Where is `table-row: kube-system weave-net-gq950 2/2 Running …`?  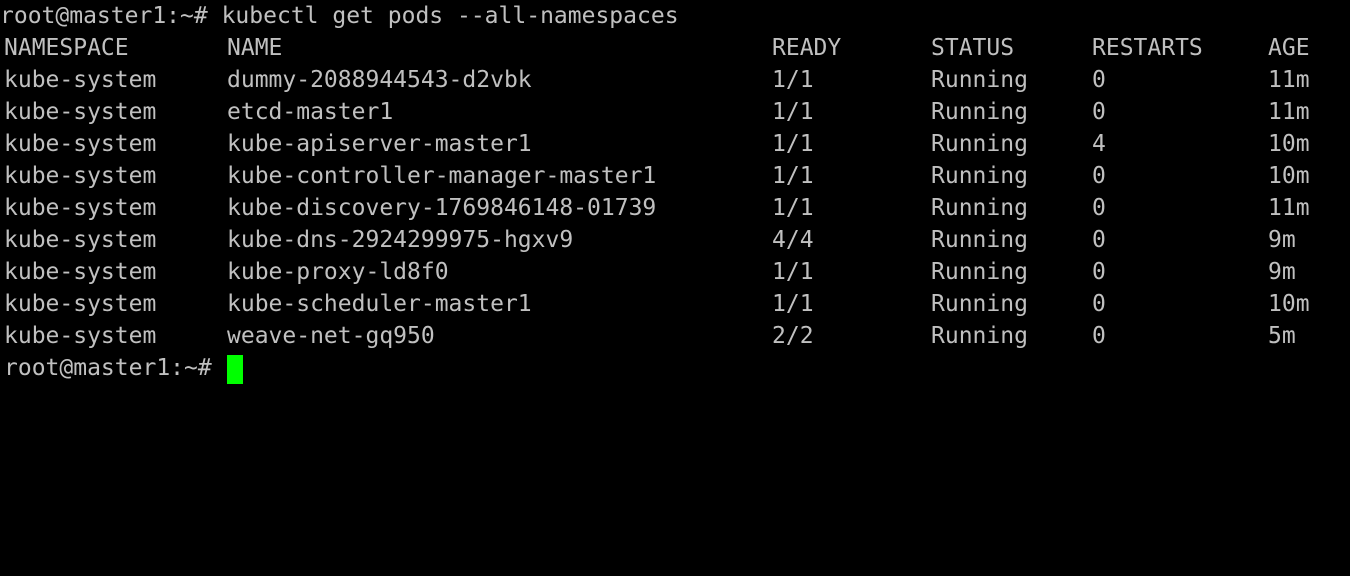 table-row: kube-system weave-net-gq950 2/2 Running … is located at coordinates (675, 336).